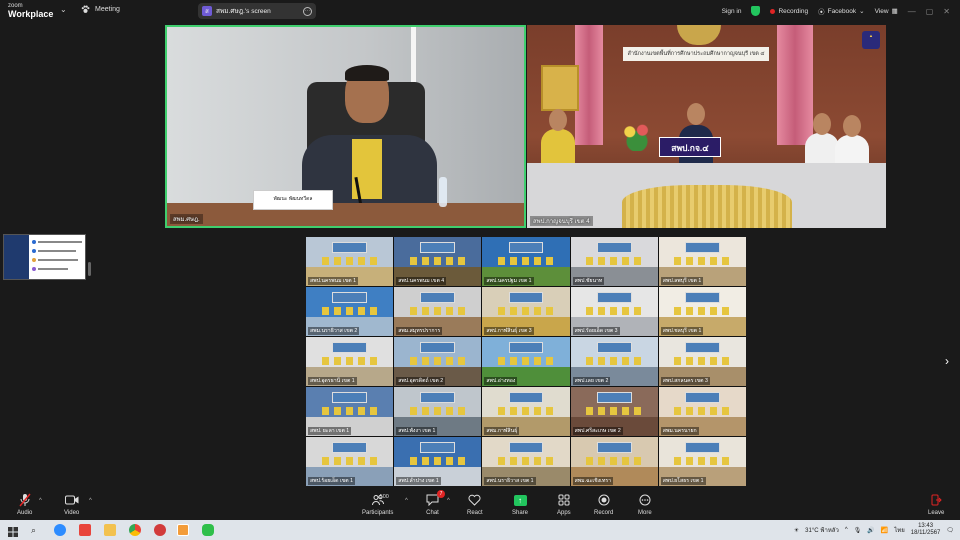 This screenshot has height=540, width=960. I want to click on gallery-video-tile: สพป.ชัยนาท, so click(614, 261).